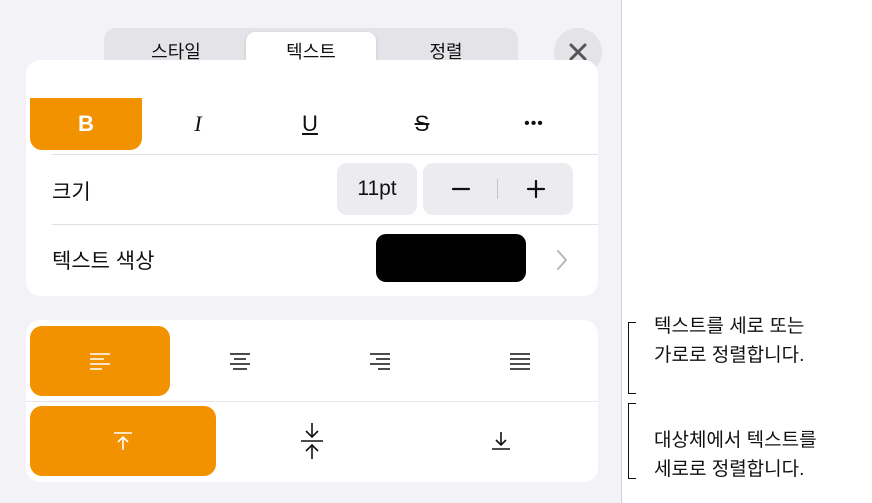 The width and height of the screenshot is (872, 503). What do you see at coordinates (735, 455) in the screenshot?
I see `callout-vertical-alignment: 대상체에서 텍스트를 세로로 정렬합니다.` at bounding box center [735, 455].